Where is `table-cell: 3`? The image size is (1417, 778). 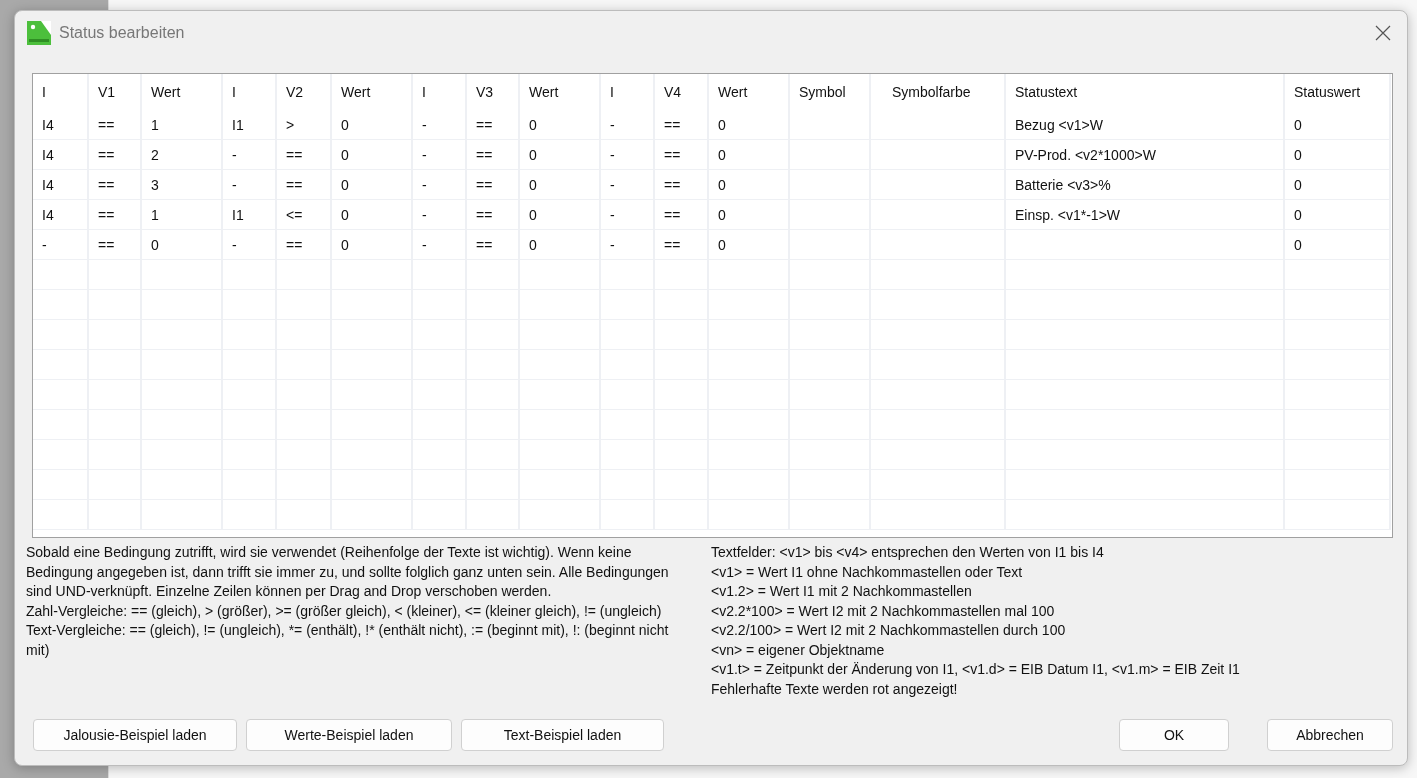
table-cell: 3 is located at coordinates (155, 184).